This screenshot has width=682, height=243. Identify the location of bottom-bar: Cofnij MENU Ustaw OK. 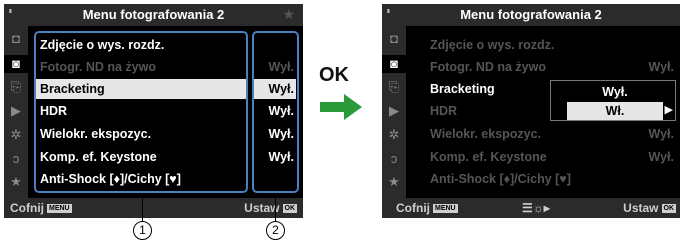
(153, 208).